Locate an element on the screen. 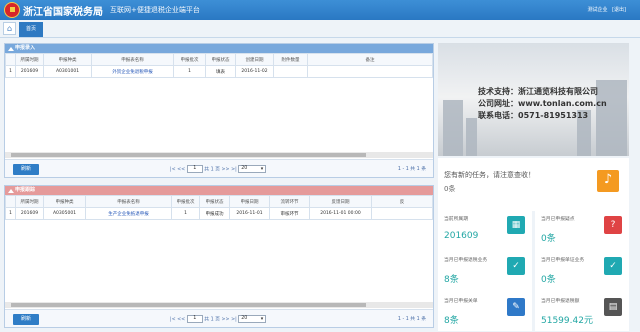  app-subtitle: 互联网+便捷退税企业端平台 is located at coordinates (155, 10).